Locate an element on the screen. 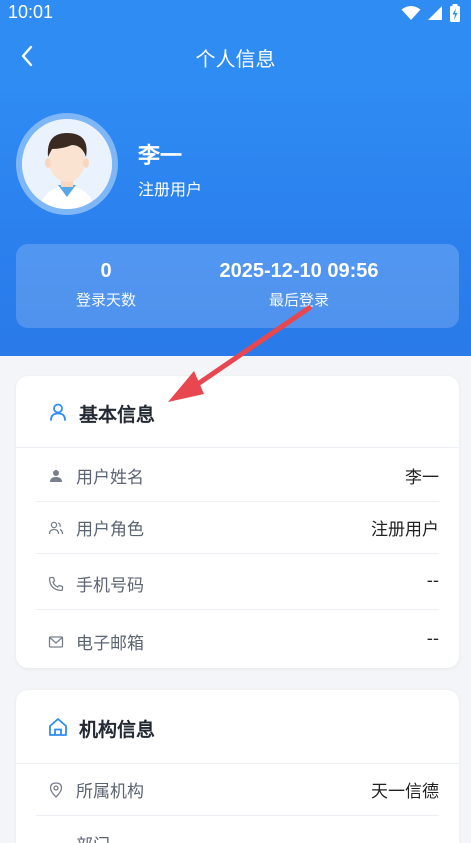  org-info-header: 机构信息 is located at coordinates (237, 727).